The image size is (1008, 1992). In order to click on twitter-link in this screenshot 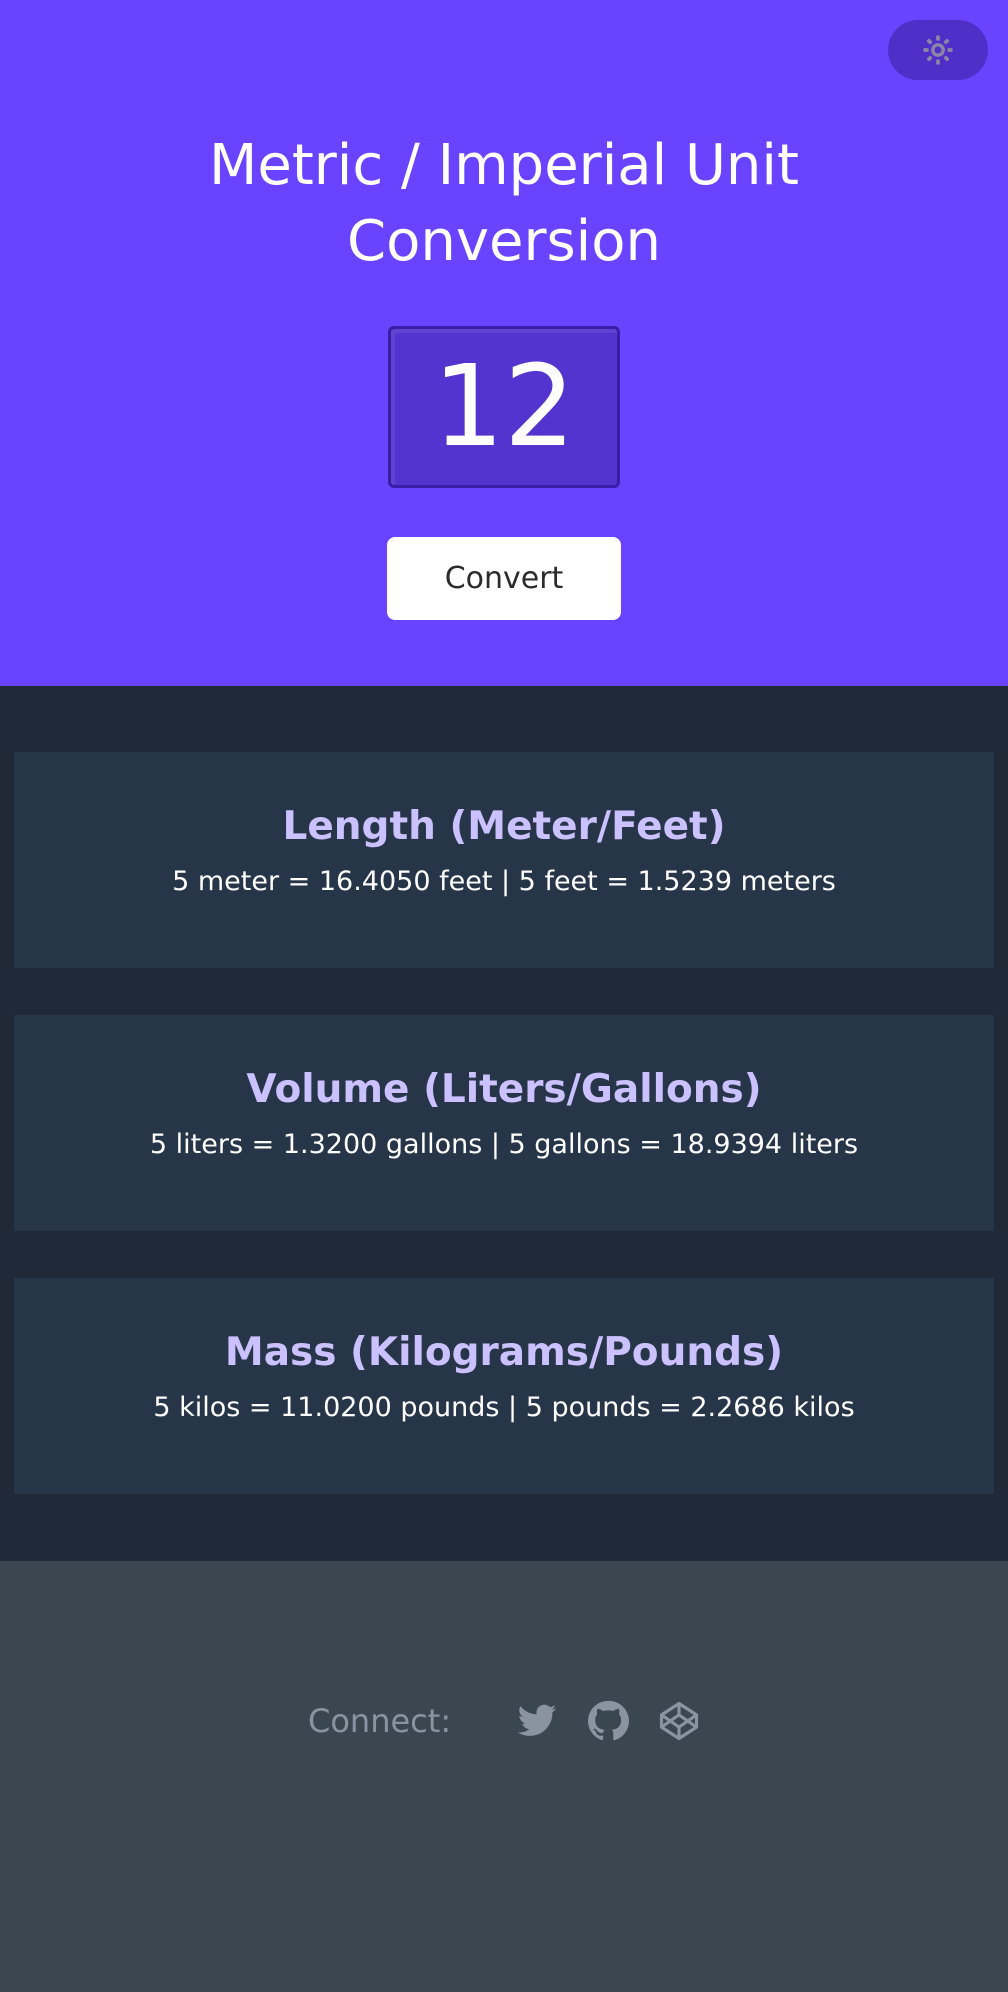, I will do `click(537, 1721)`.